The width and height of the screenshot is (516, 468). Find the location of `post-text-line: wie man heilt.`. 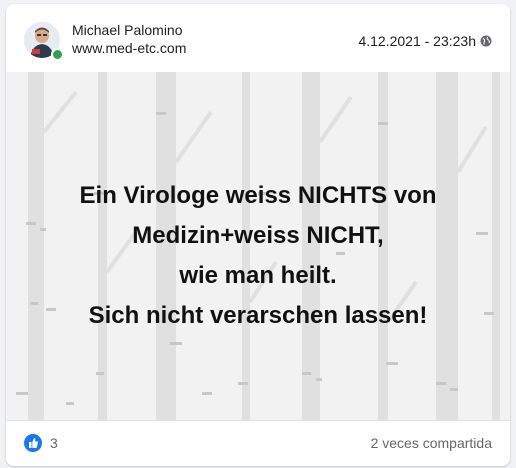

post-text-line: wie man heilt. is located at coordinates (258, 275).